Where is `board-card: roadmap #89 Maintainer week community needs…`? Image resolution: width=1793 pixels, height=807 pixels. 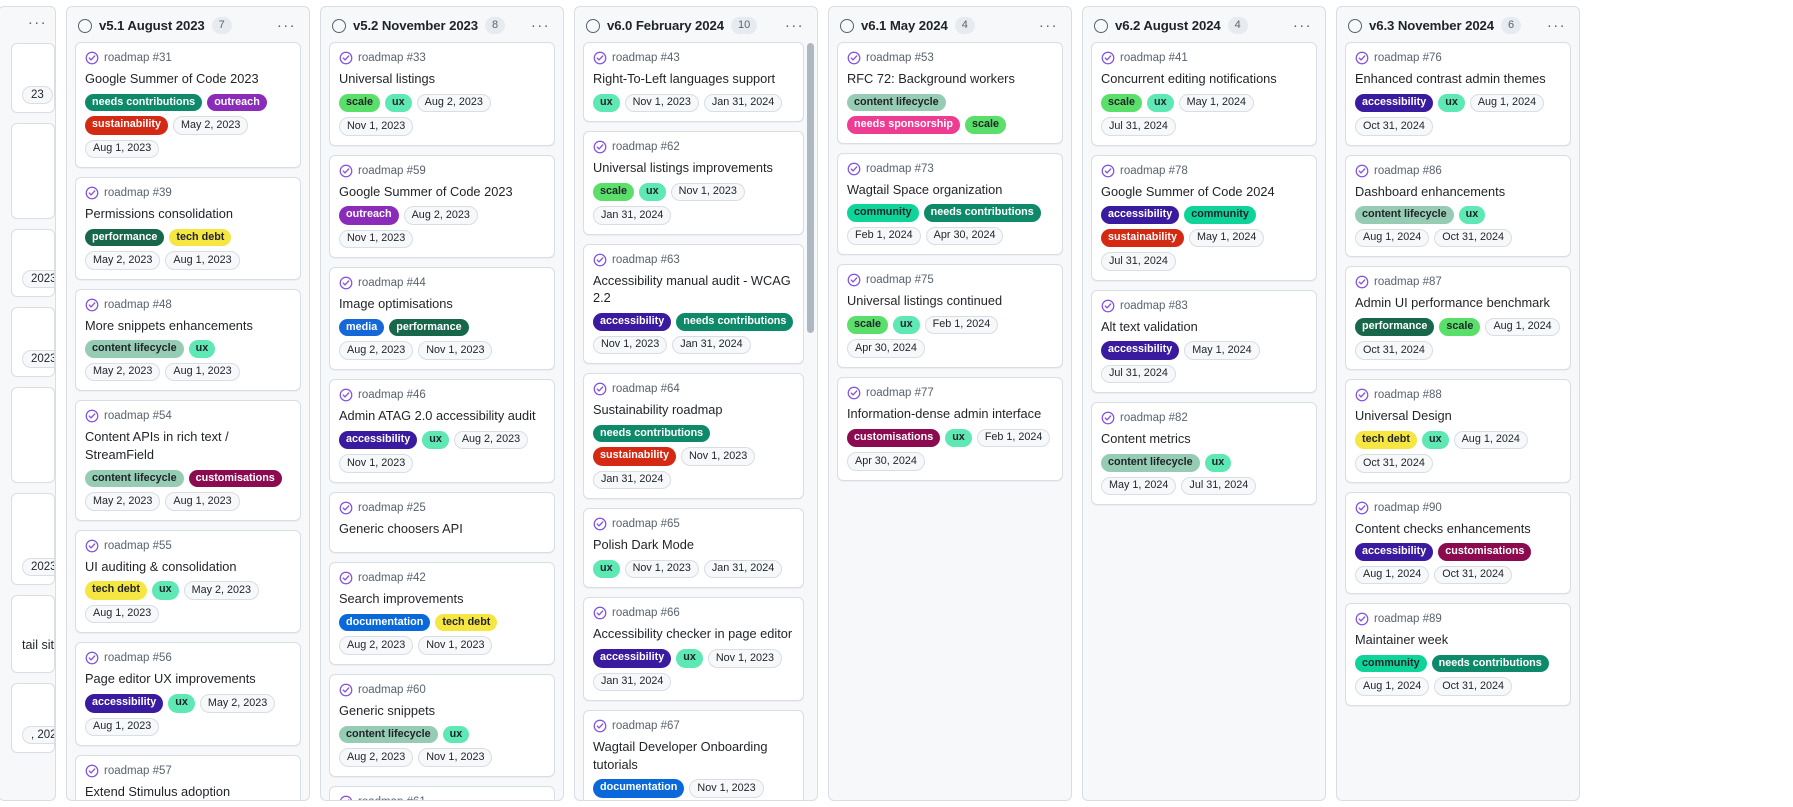 board-card: roadmap #89 Maintainer week community needs… is located at coordinates (1458, 654).